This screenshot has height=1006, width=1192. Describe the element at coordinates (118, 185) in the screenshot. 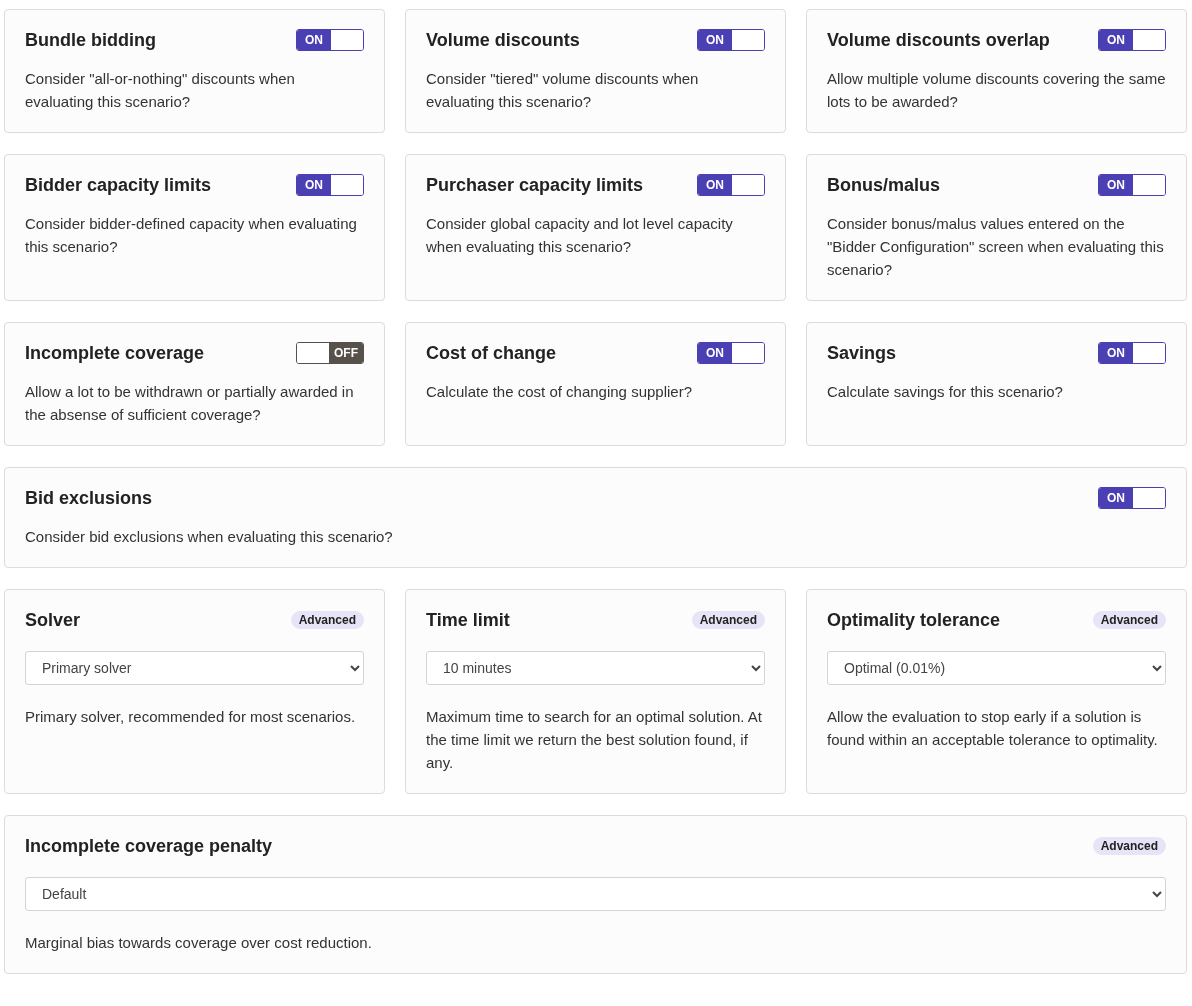

I see `setting-title: Bidder capacity limits` at that location.